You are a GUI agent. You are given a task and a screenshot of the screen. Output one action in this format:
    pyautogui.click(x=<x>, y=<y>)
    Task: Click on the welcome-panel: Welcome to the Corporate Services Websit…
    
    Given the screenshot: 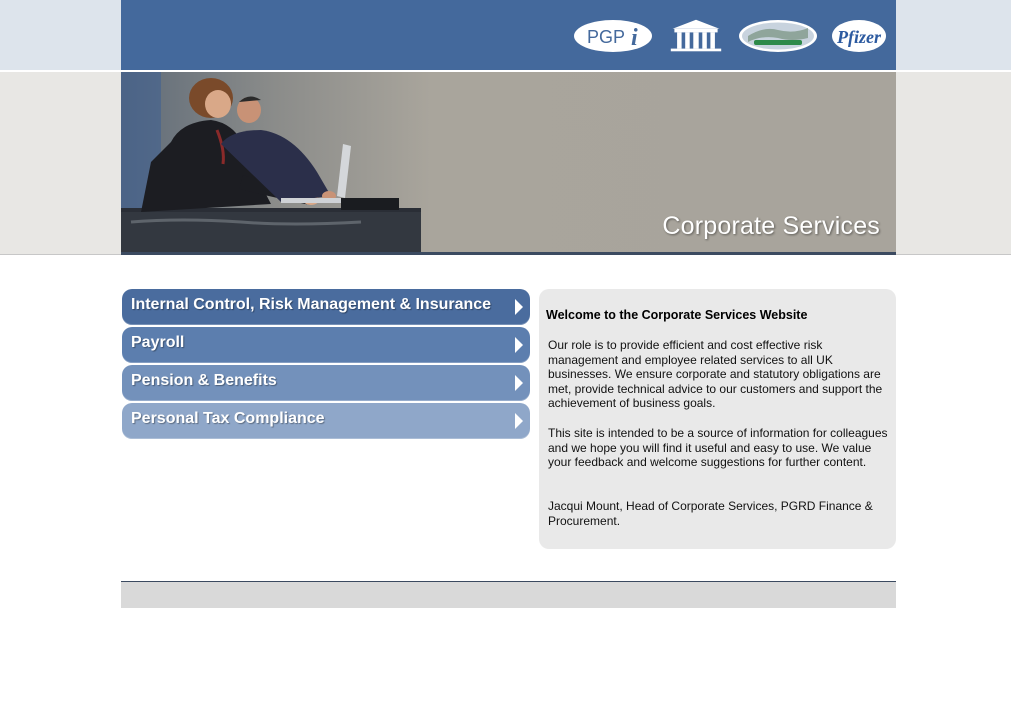 What is the action you would take?
    pyautogui.click(x=717, y=419)
    